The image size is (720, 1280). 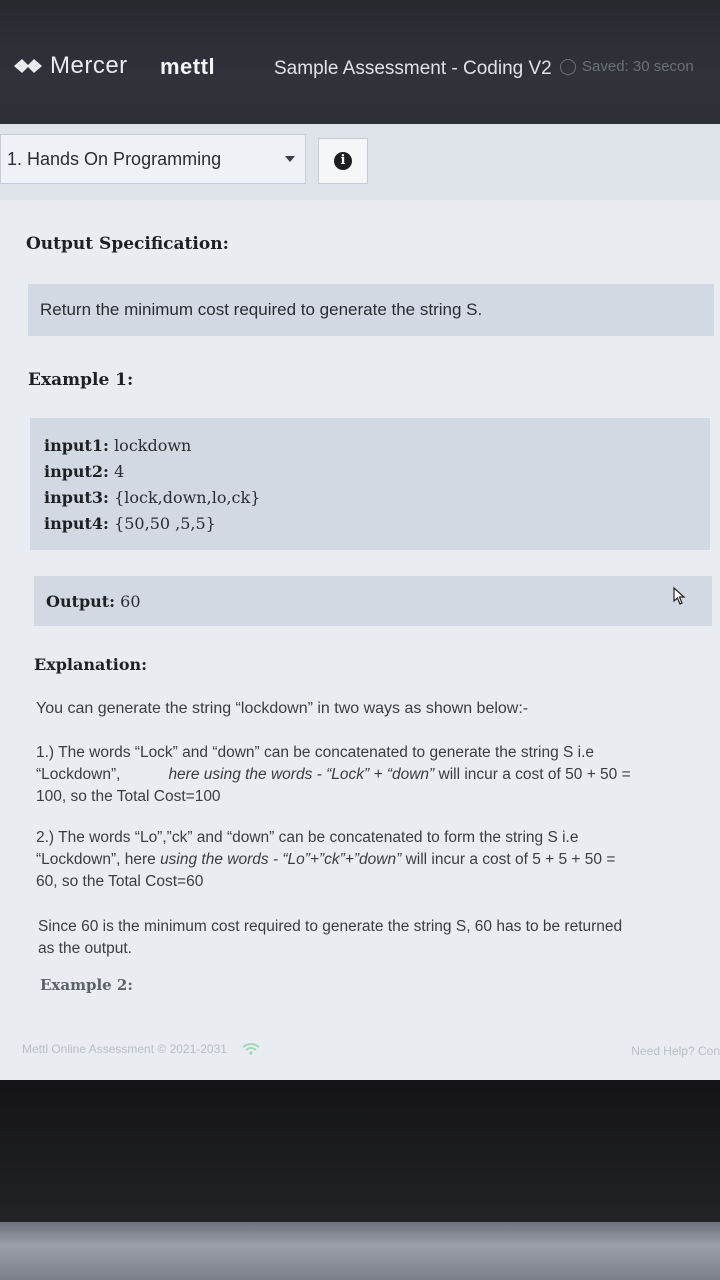 I want to click on output-spec-heading: Output Specification:, so click(x=127, y=244).